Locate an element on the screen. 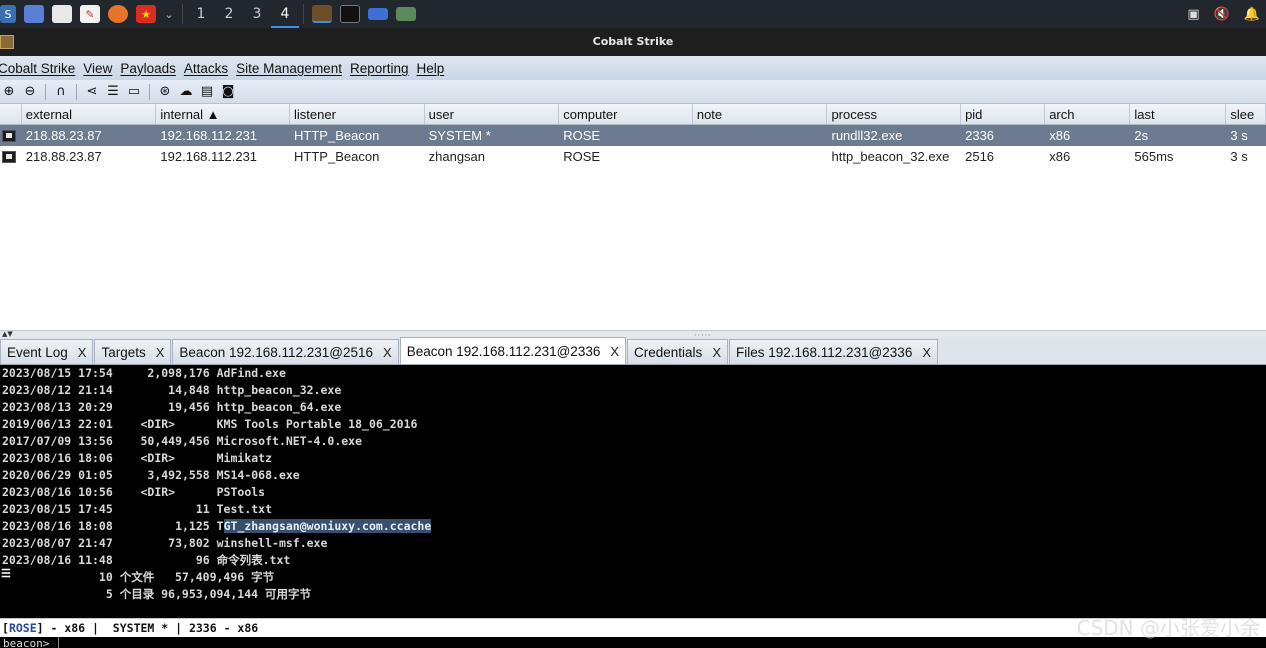 This screenshot has height=648, width=1266. remove-connection-icon: ⊖ is located at coordinates (30, 92).